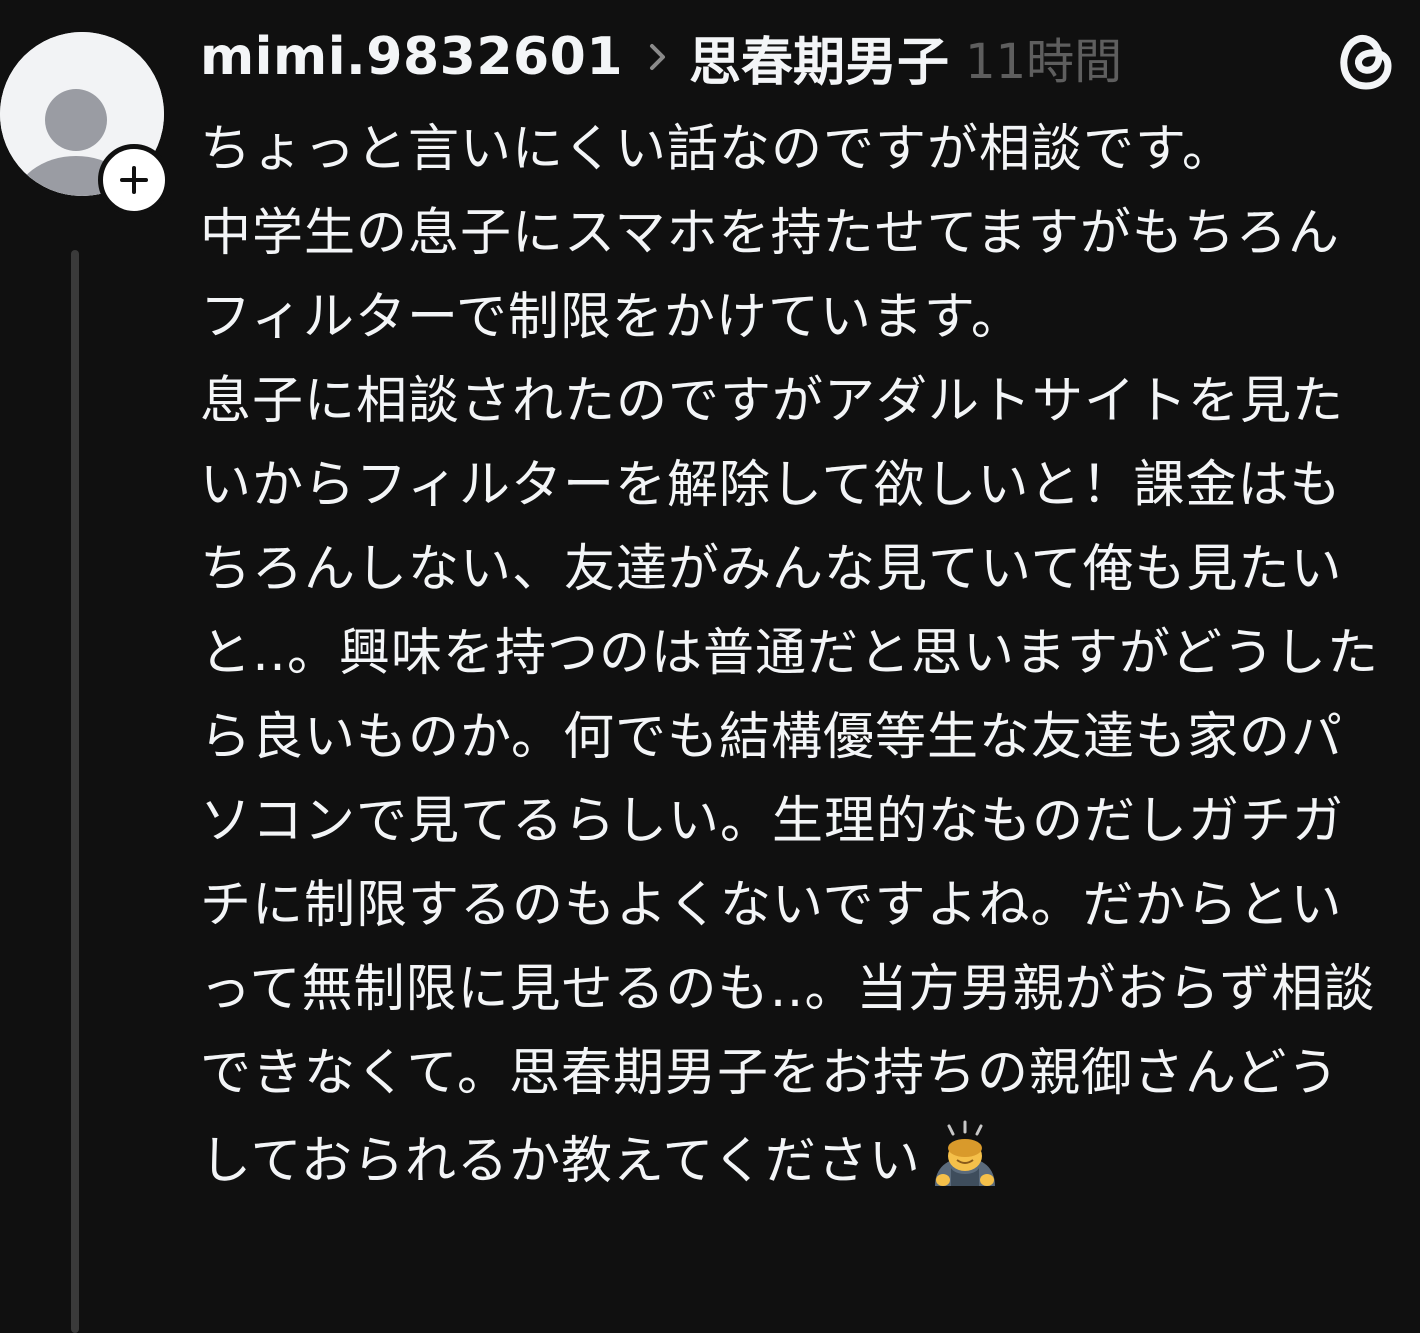  I want to click on follow-button, so click(134, 180).